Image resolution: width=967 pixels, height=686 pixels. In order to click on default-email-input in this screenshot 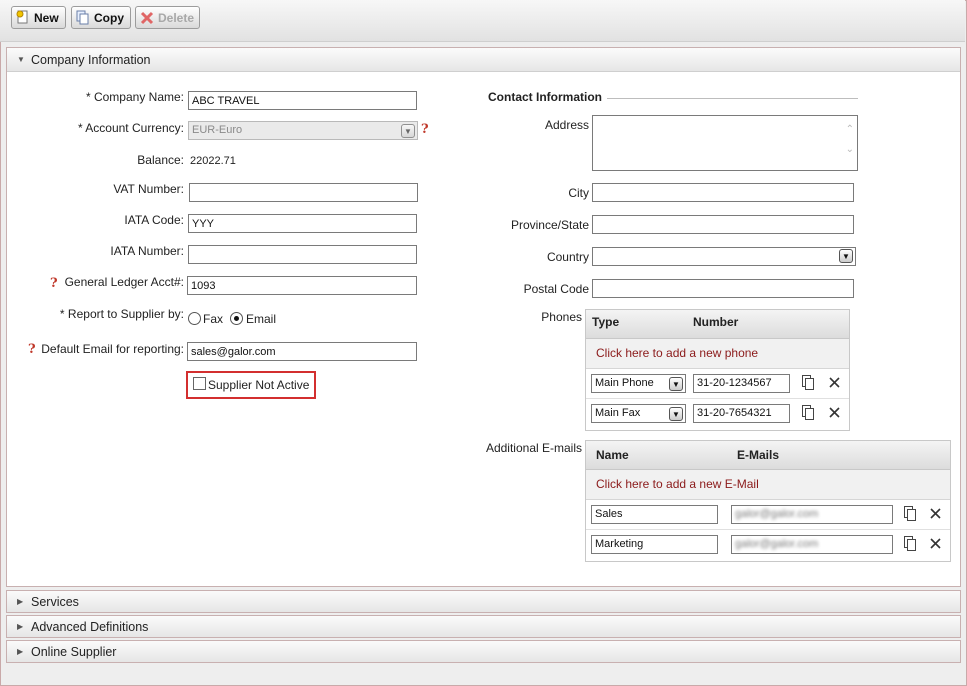, I will do `click(302, 351)`.